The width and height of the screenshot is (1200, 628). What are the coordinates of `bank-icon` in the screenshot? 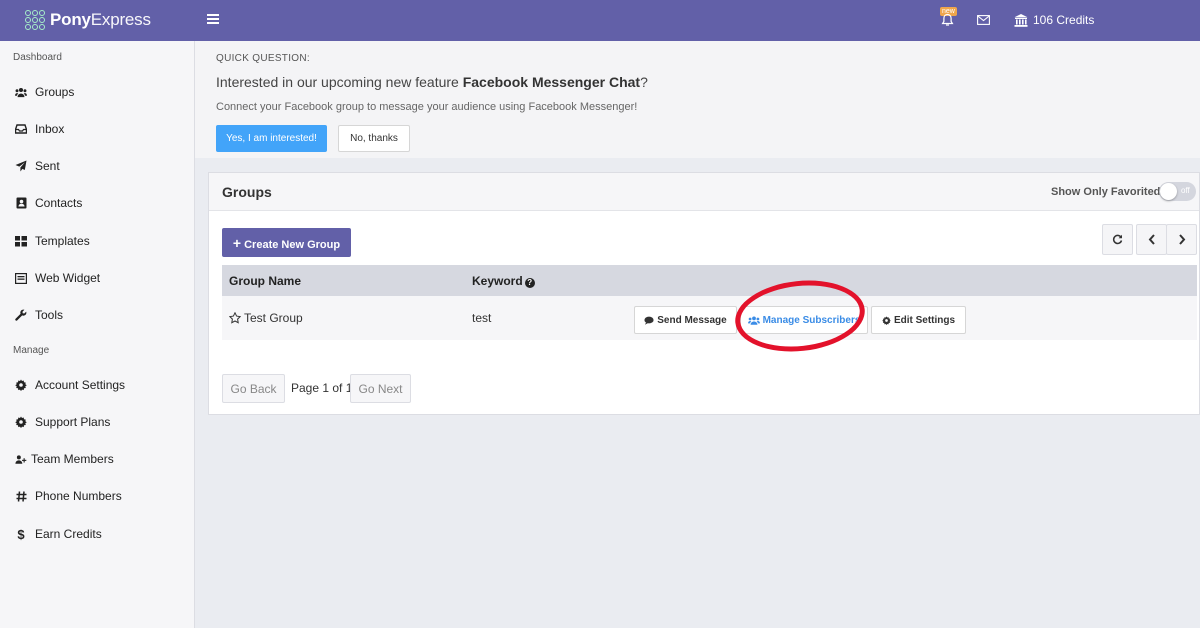 It's located at (1021, 20).